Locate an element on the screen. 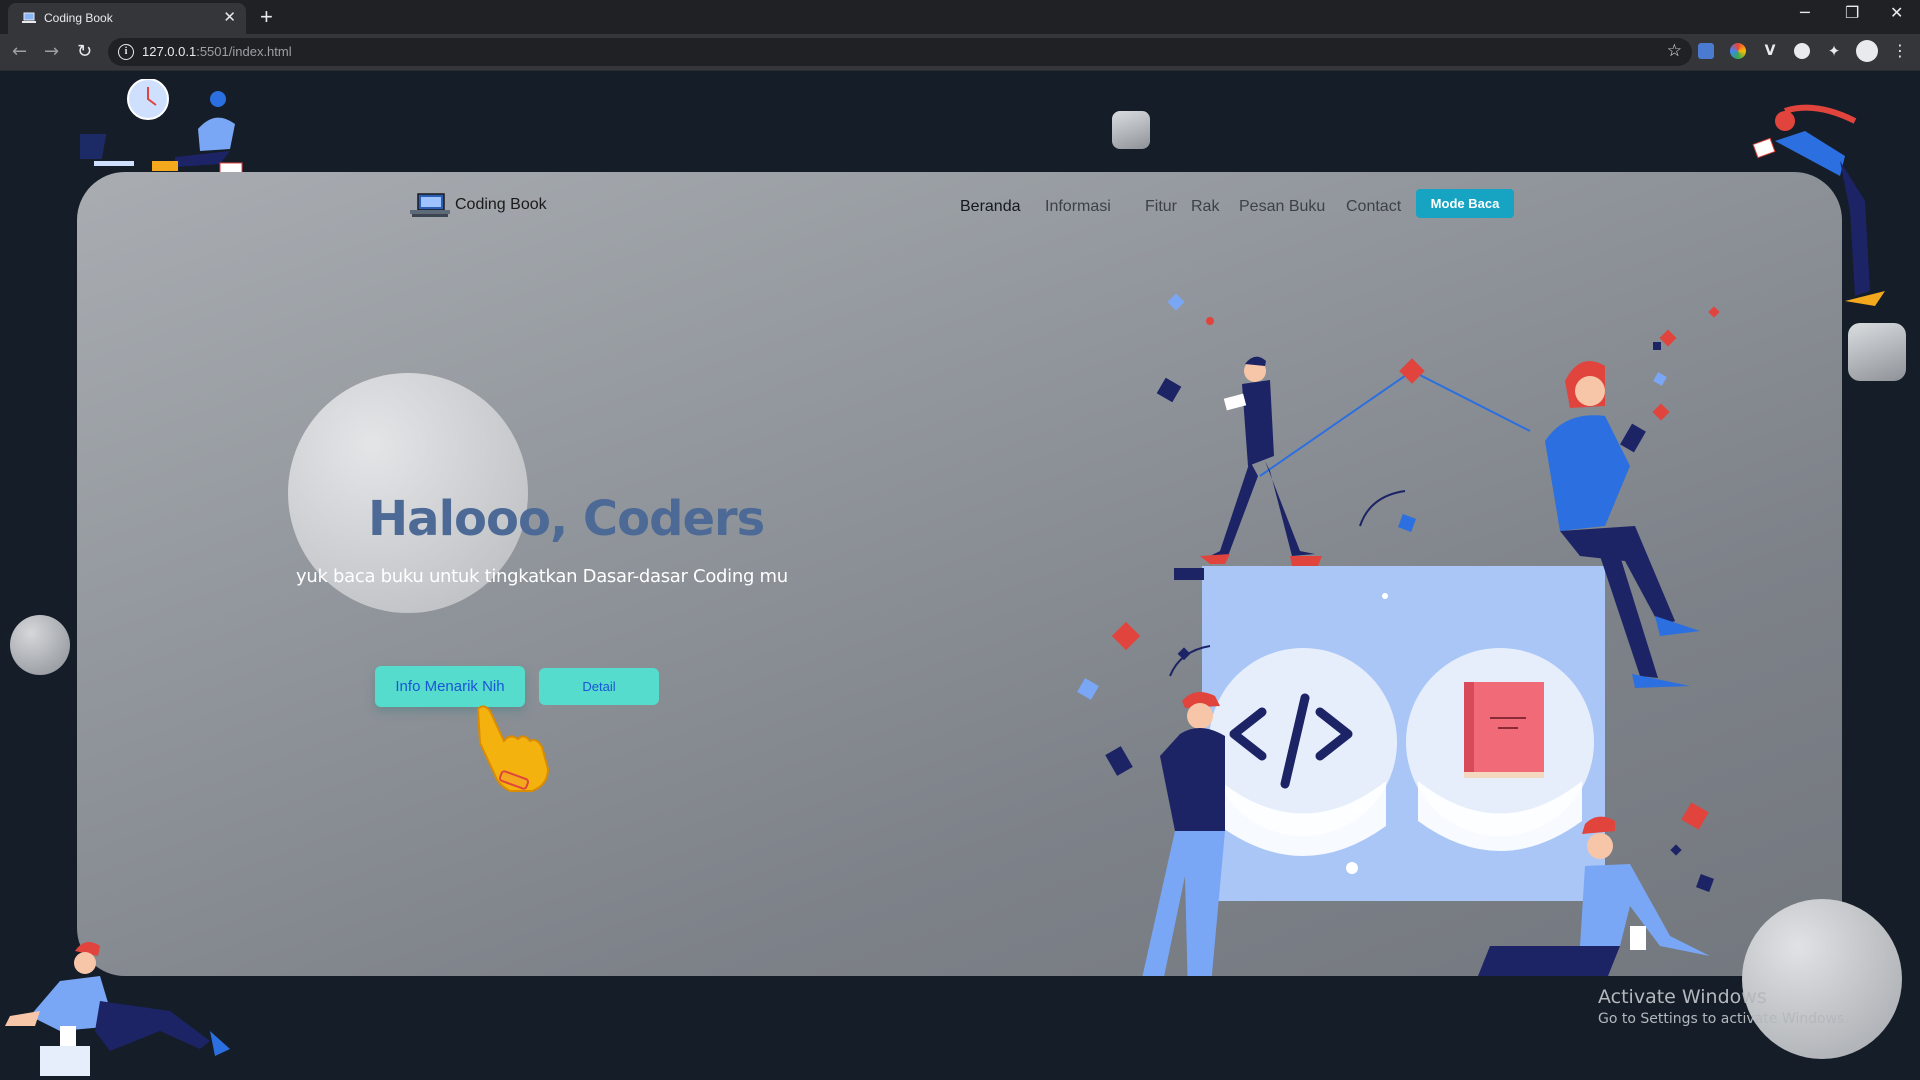 Image resolution: width=1920 pixels, height=1080 pixels. nav-item-pesan-buku: Pesan Buku is located at coordinates (1282, 207).